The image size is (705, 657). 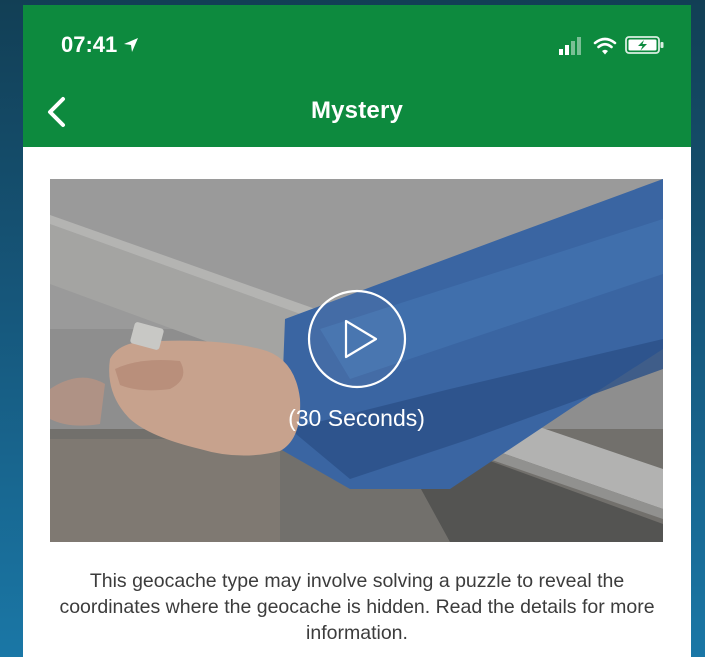 I want to click on wifi-icon, so click(x=605, y=46).